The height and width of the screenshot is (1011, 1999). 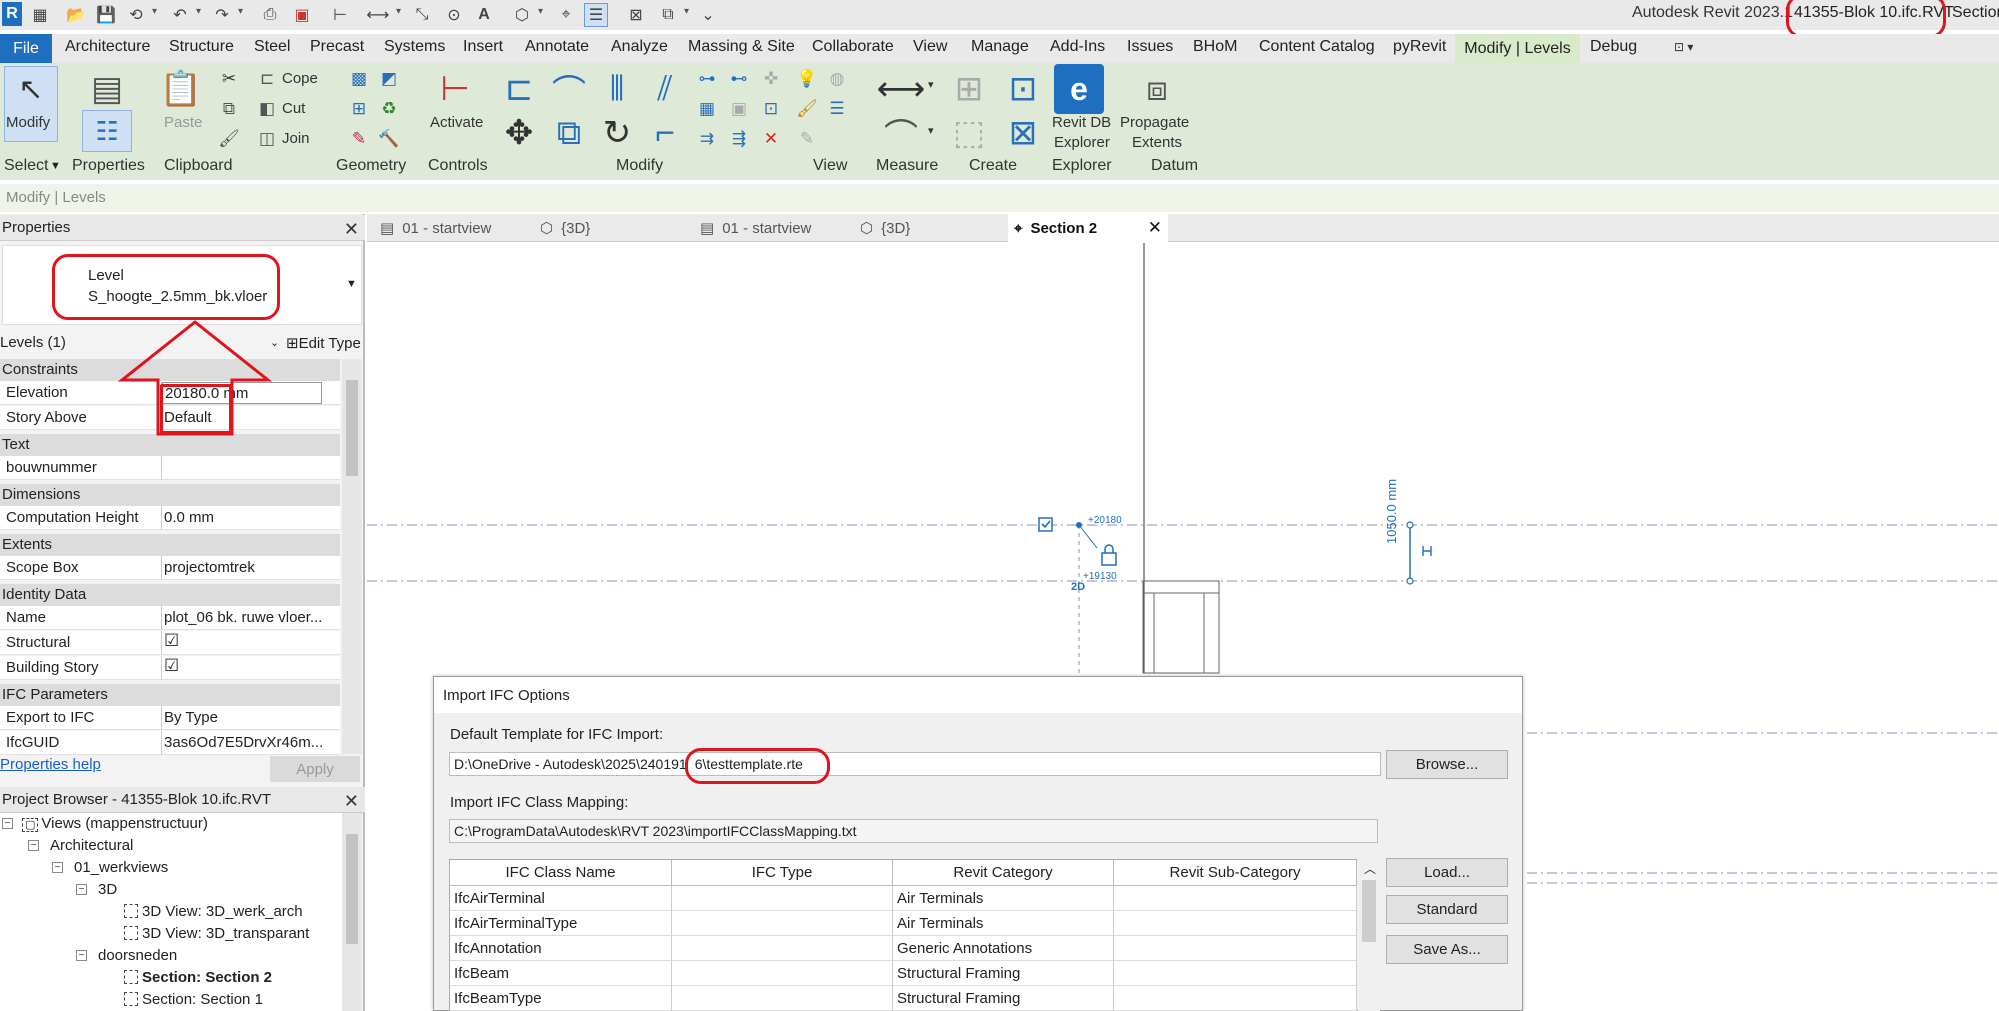 I want to click on prop-value: projectomtrek, so click(x=244, y=567).